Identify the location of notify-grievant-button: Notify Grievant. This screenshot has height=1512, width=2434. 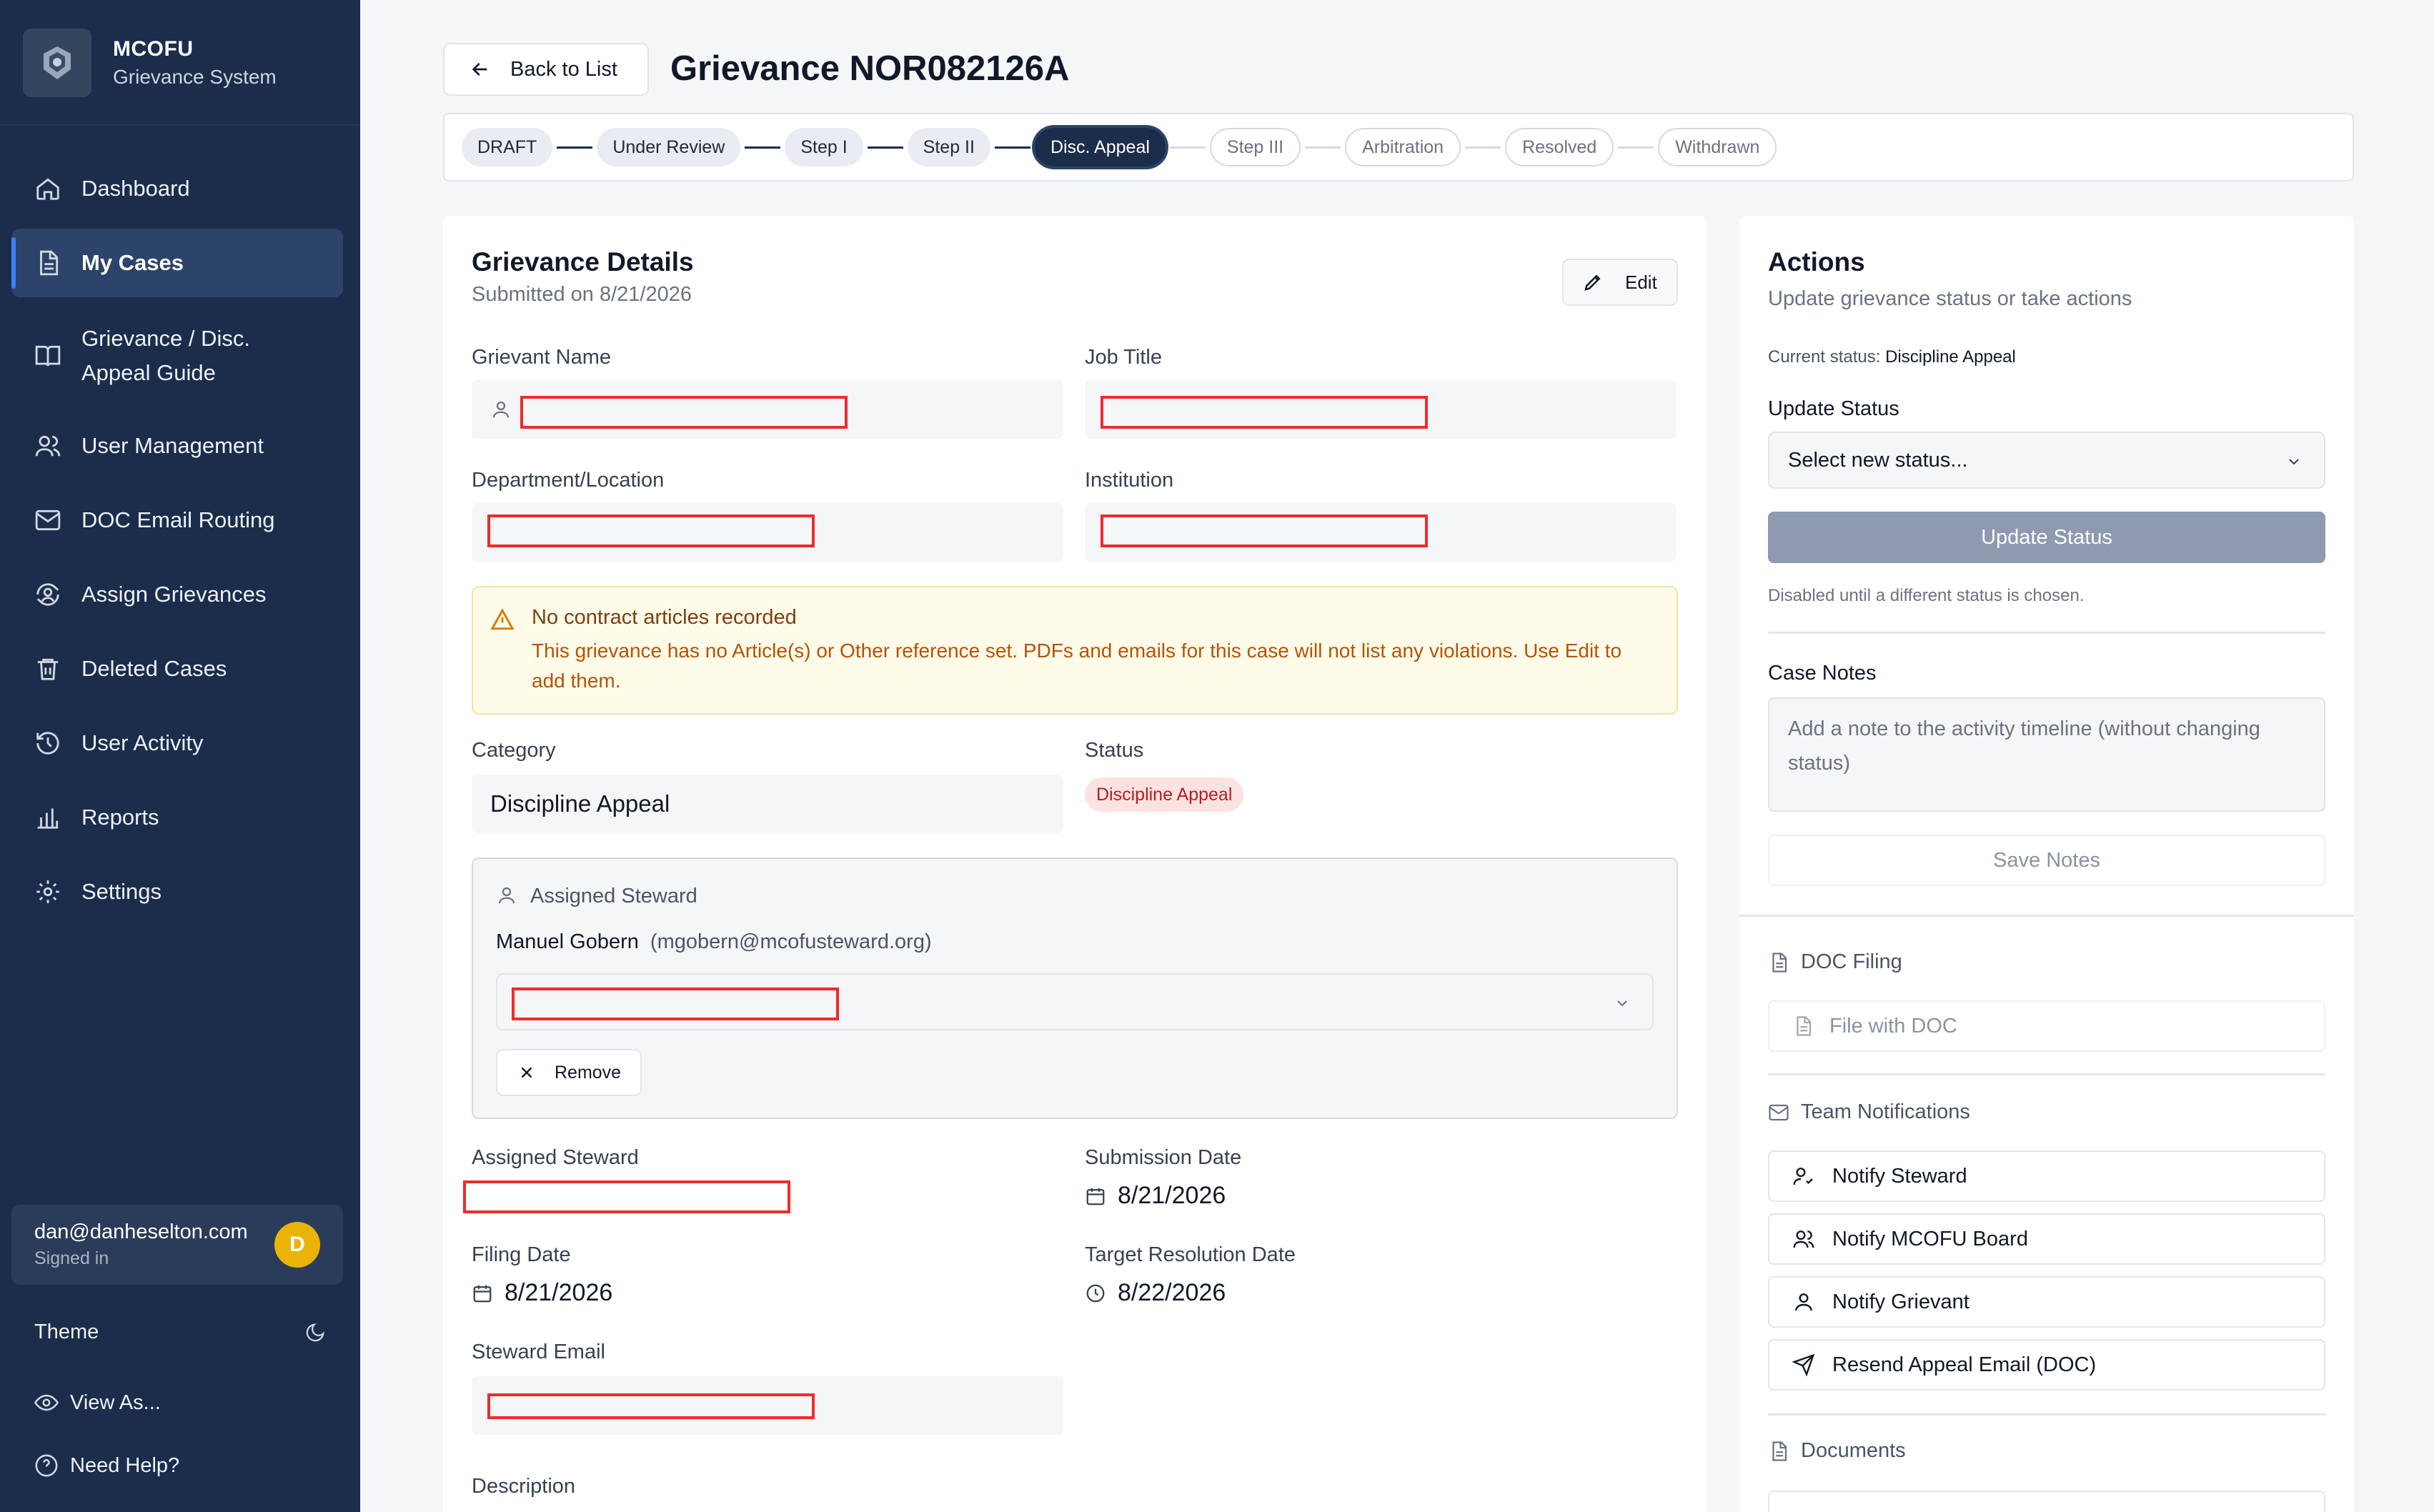
(2046, 1302).